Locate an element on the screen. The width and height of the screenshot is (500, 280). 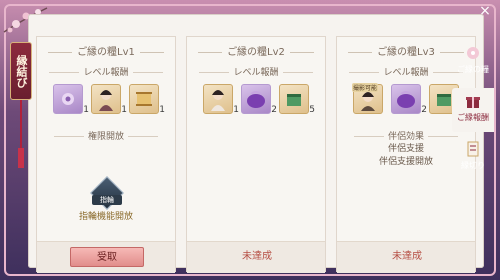
scissors-icon is located at coordinates (473, 149).